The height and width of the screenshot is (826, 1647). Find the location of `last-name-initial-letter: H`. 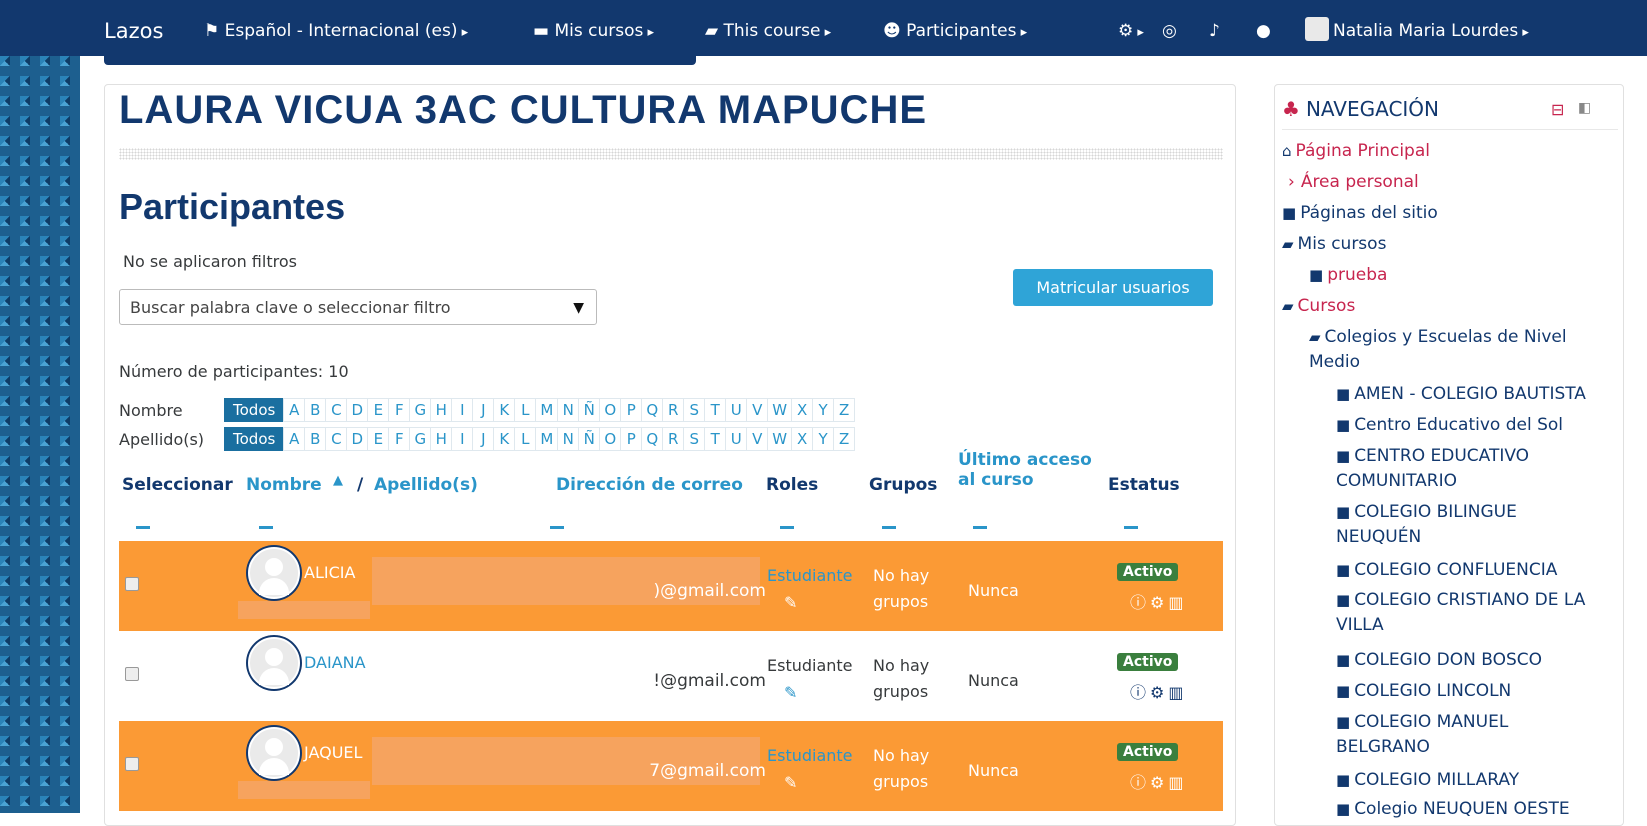

last-name-initial-letter: H is located at coordinates (441, 439).